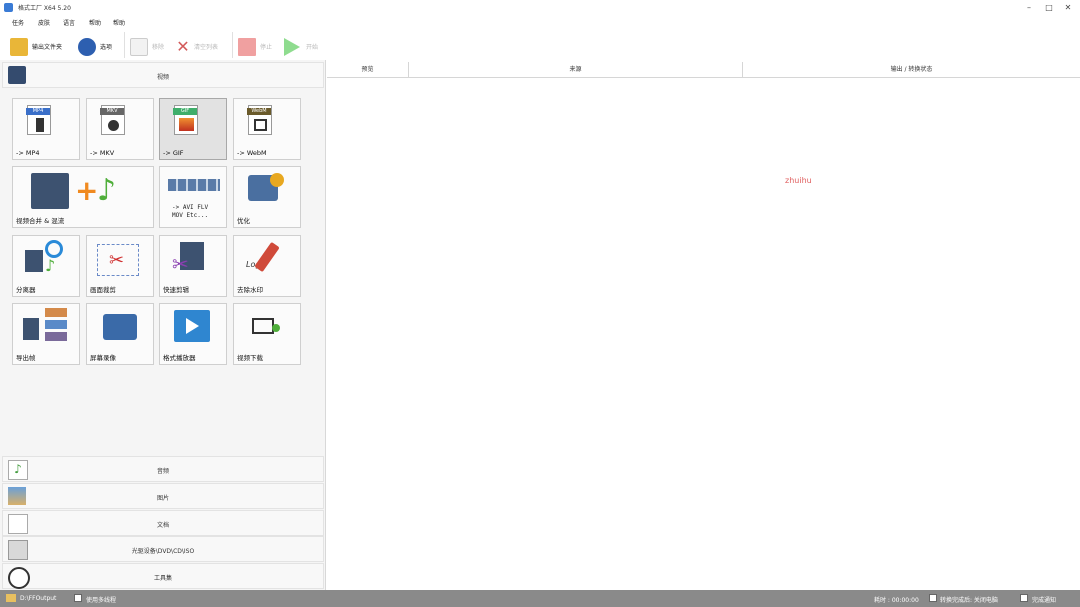  What do you see at coordinates (103, 290) in the screenshot?
I see `tile-label: 画面裁剪` at bounding box center [103, 290].